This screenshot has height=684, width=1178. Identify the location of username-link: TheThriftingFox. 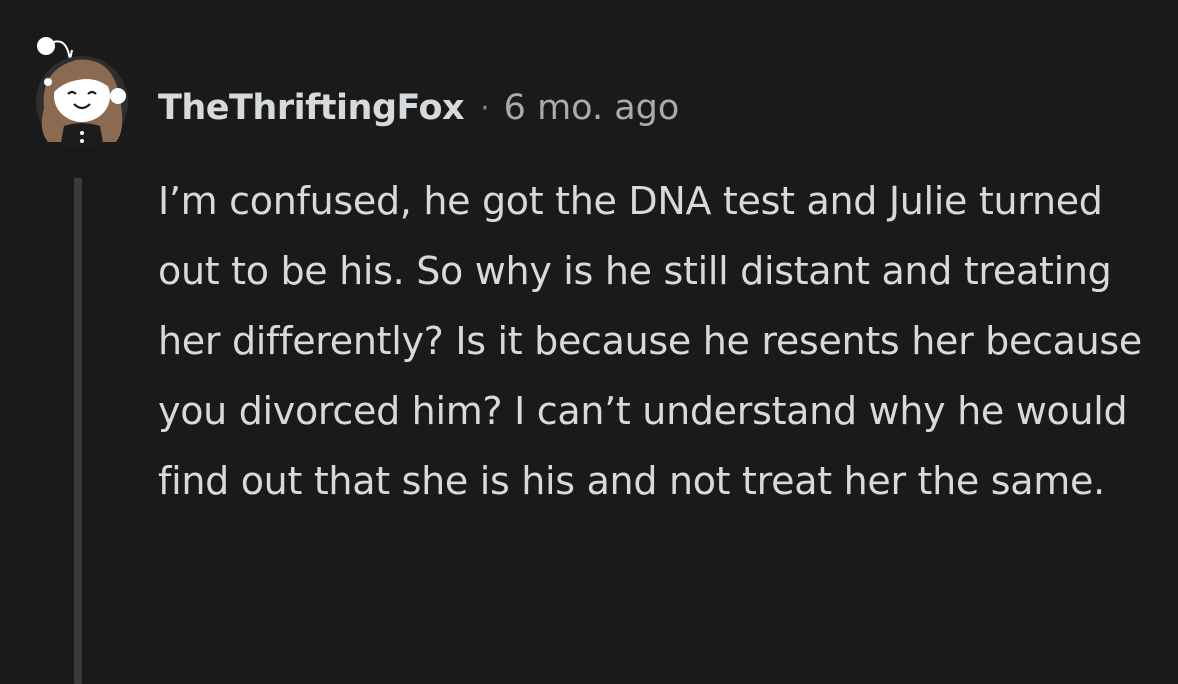
(311, 108).